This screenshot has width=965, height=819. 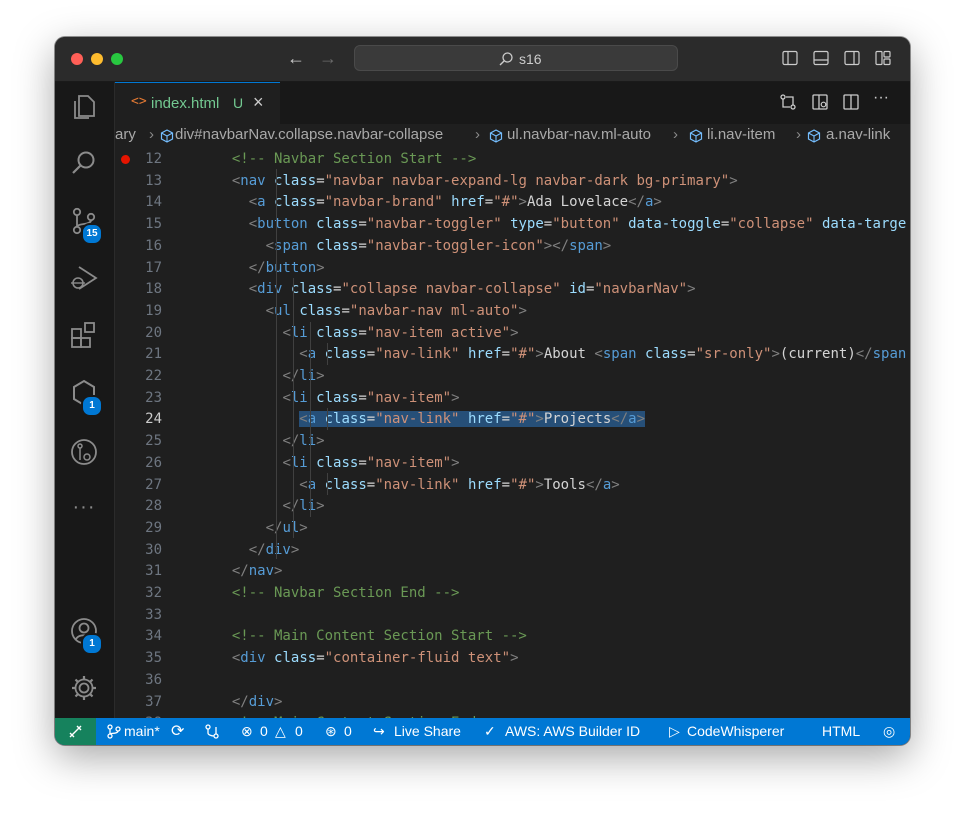 I want to click on line-number: 23, so click(x=153, y=397).